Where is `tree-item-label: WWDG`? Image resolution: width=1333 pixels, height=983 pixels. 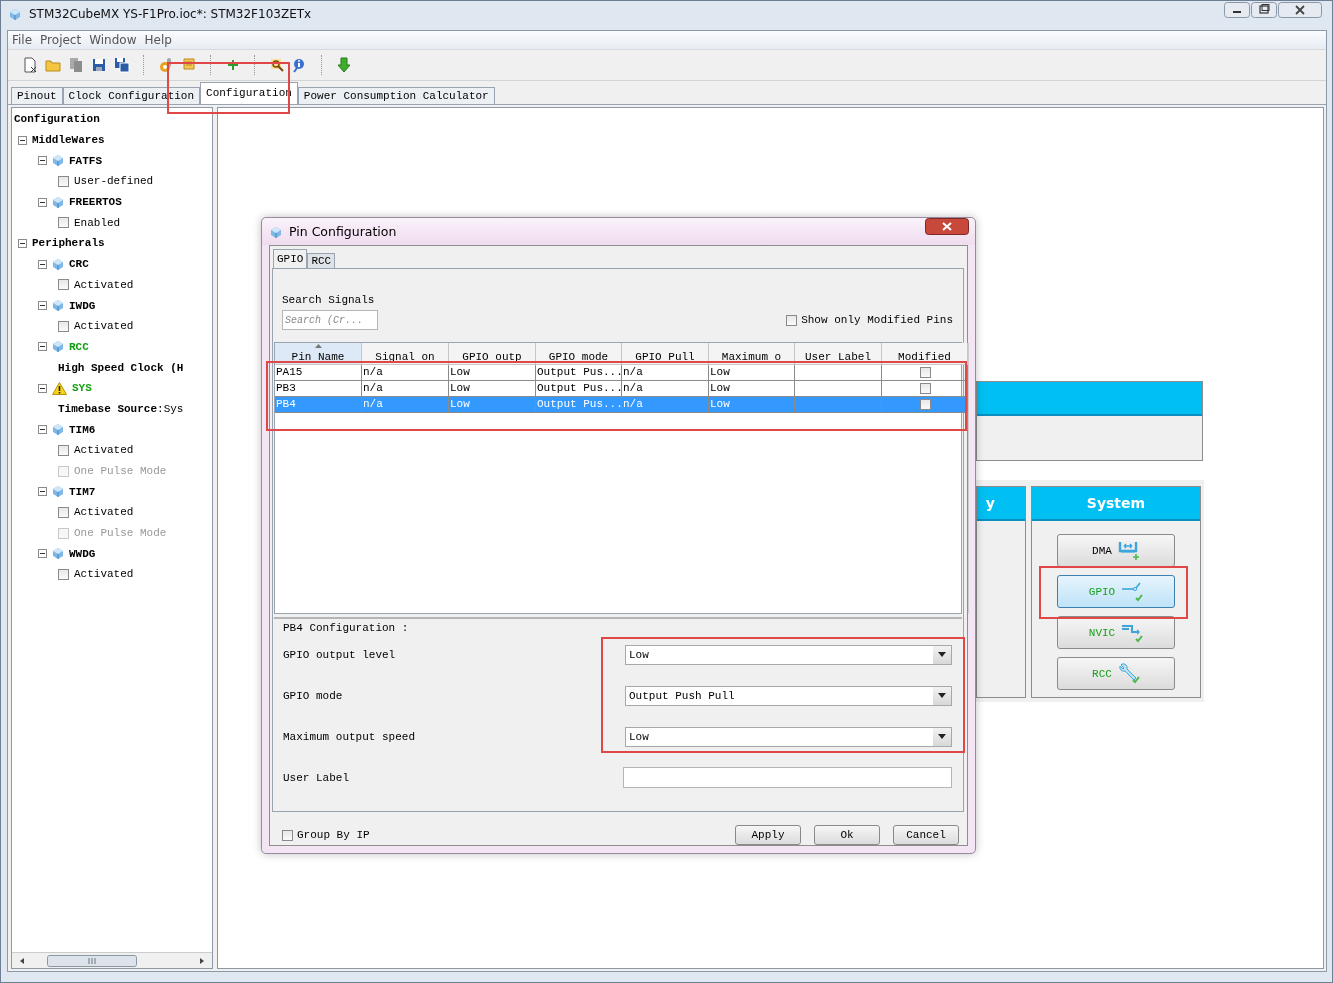
tree-item-label: WWDG is located at coordinates (82, 553).